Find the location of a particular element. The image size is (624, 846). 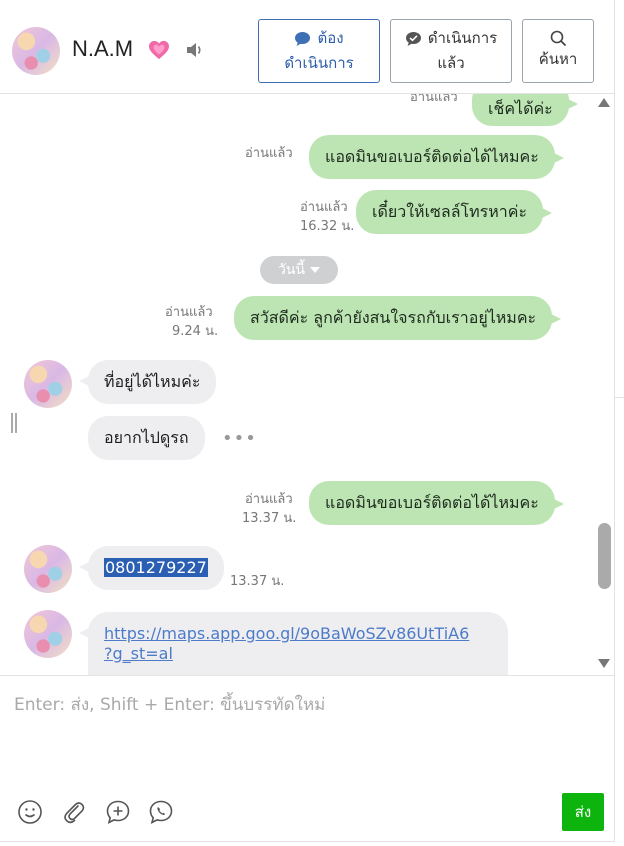

paperclip-icon is located at coordinates (74, 812).